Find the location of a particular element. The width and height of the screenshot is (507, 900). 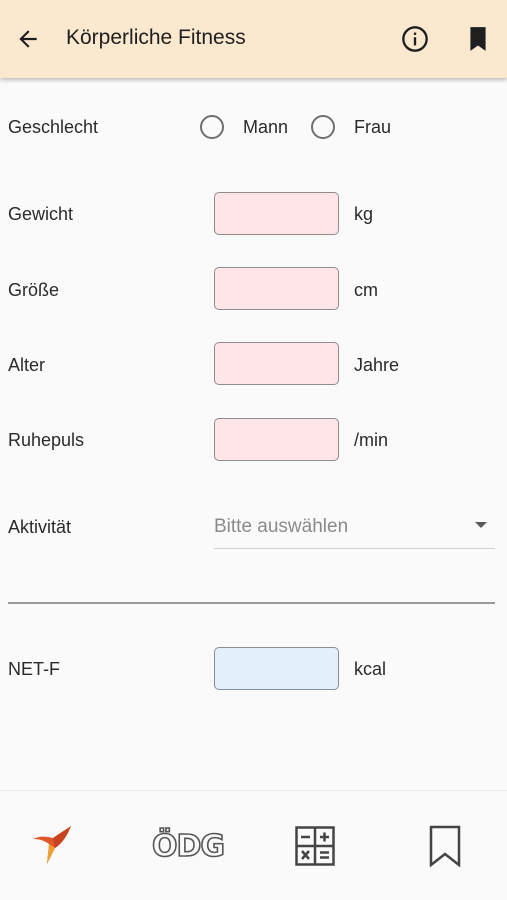

hummingbird-logo-icon is located at coordinates (52, 845).